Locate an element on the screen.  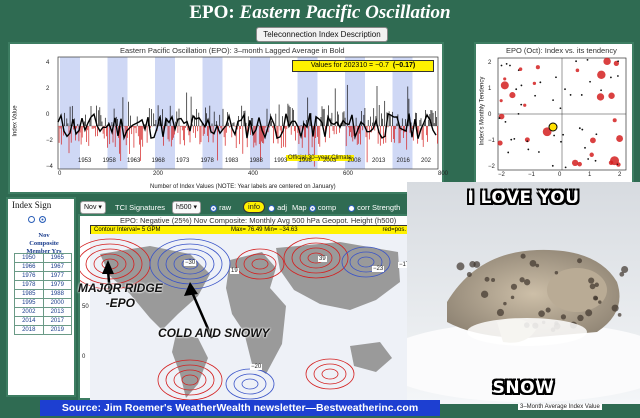
year-row: 2018 2019 is located at coordinates (43, 330).